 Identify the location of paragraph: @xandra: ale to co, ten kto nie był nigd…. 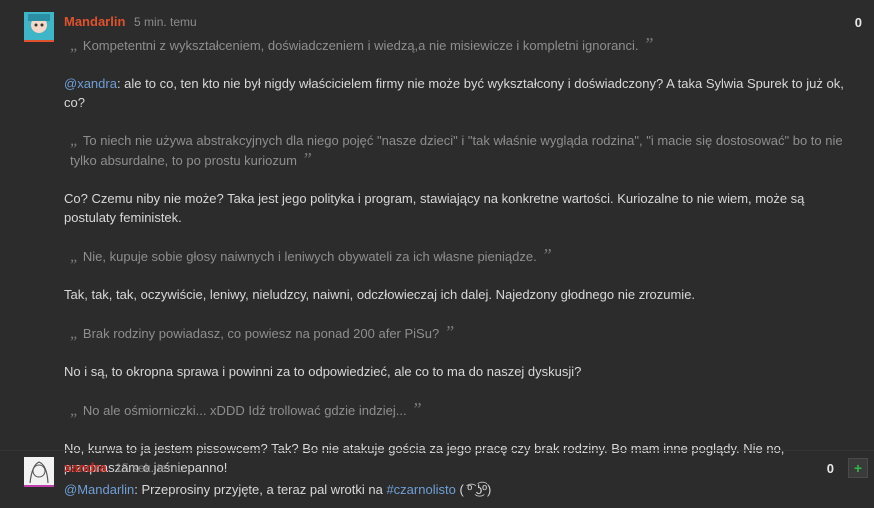
(459, 93).